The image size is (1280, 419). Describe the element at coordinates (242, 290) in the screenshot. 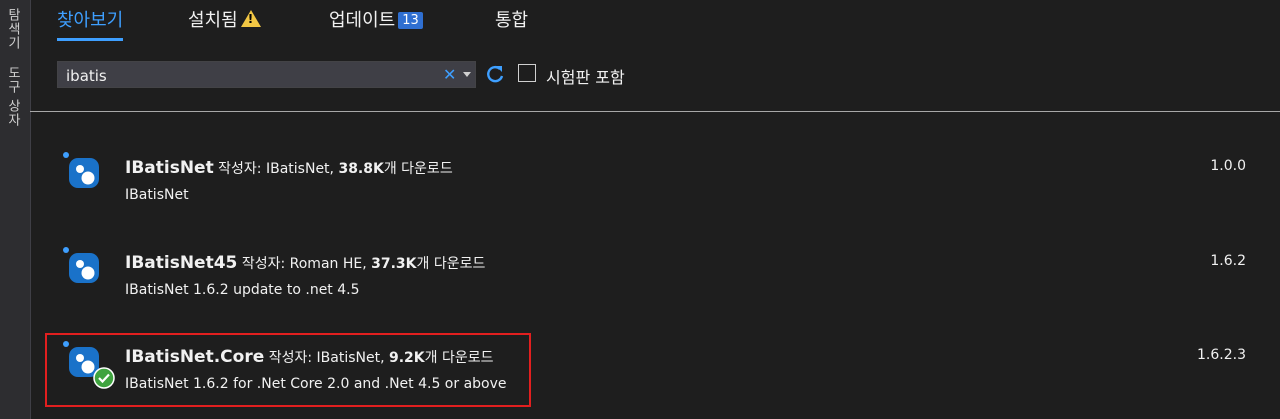

I see `package-description: IBatisNet 1.6.2 update to .net 4.5` at that location.